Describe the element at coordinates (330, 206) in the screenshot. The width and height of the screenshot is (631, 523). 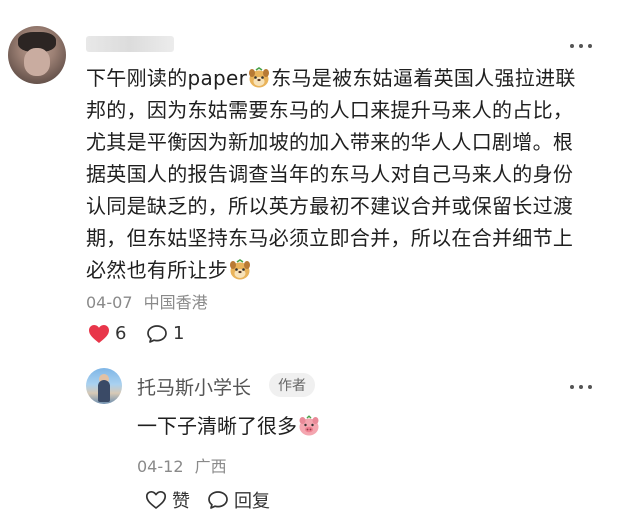
I see `comment-line: 认同是缺乏的，所以英方最初不建议合并或保留长过渡` at that location.